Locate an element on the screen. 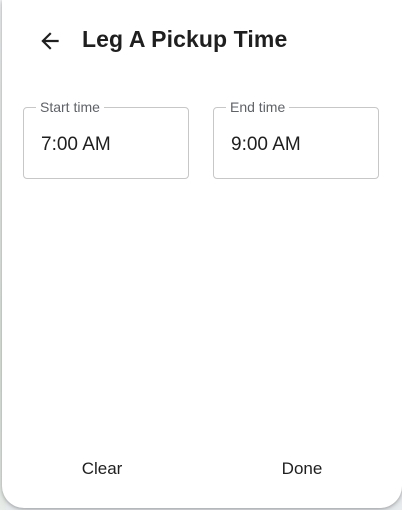 The height and width of the screenshot is (510, 402). end-time-field: End time 9:00 AM is located at coordinates (296, 139).